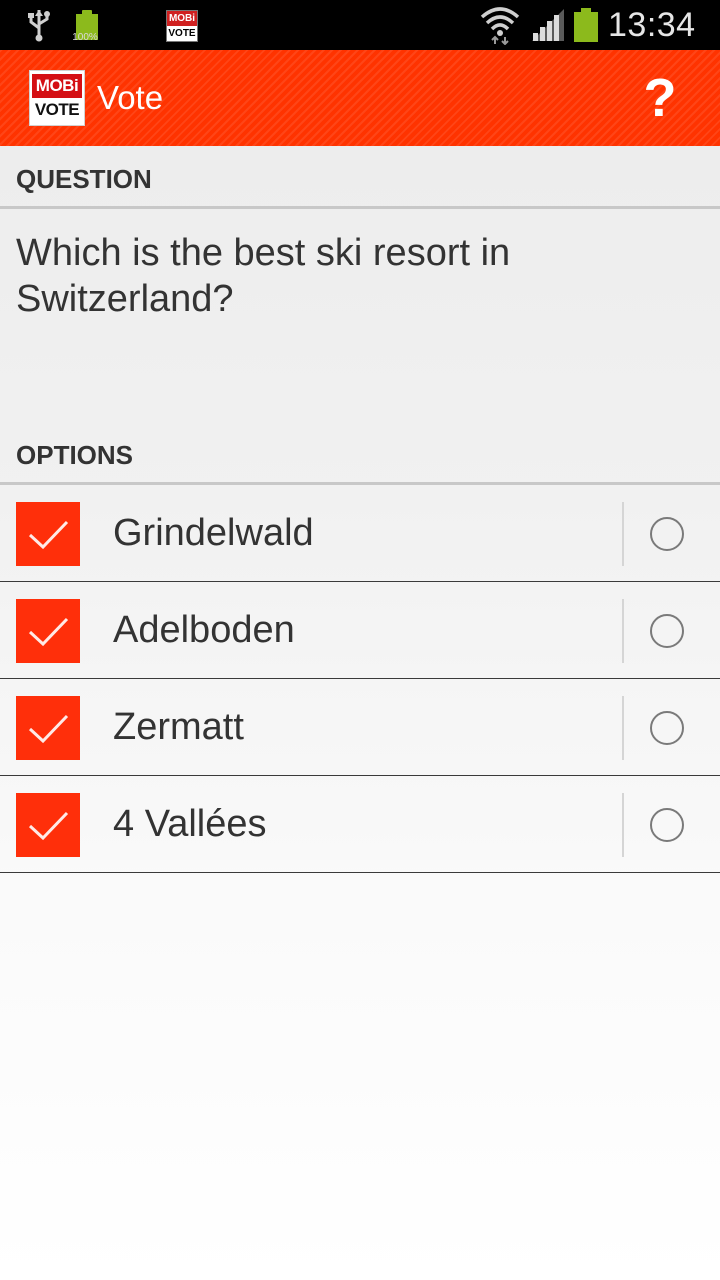 The image size is (720, 1280). I want to click on action-bar: MOBi VOTE Vote ?, so click(360, 98).